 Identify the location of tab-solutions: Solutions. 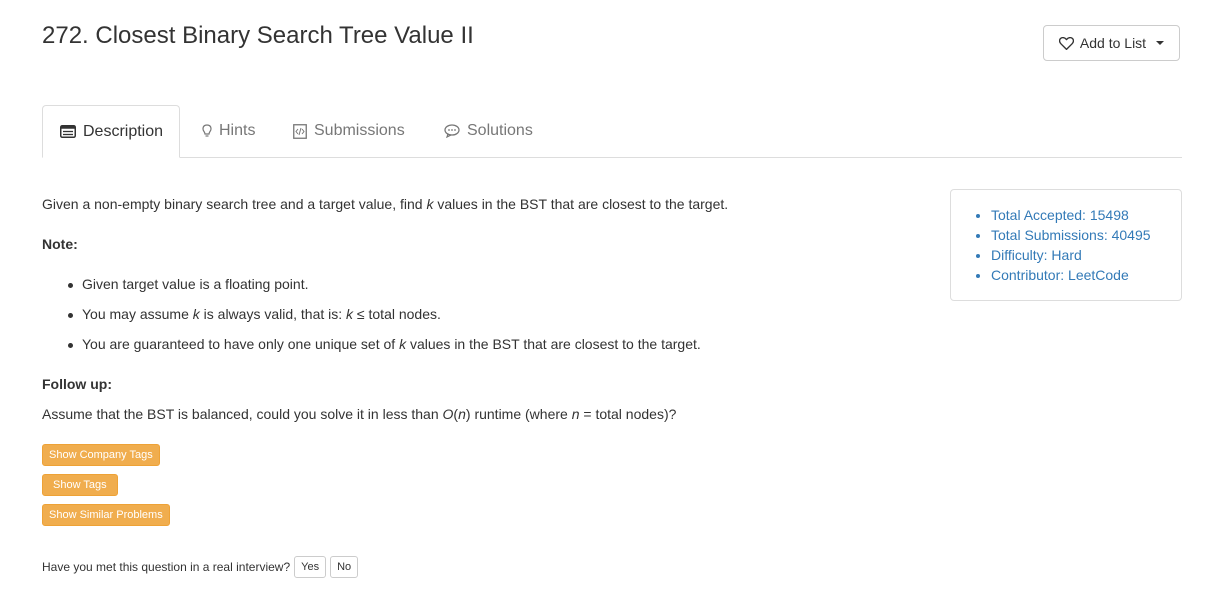
(488, 131).